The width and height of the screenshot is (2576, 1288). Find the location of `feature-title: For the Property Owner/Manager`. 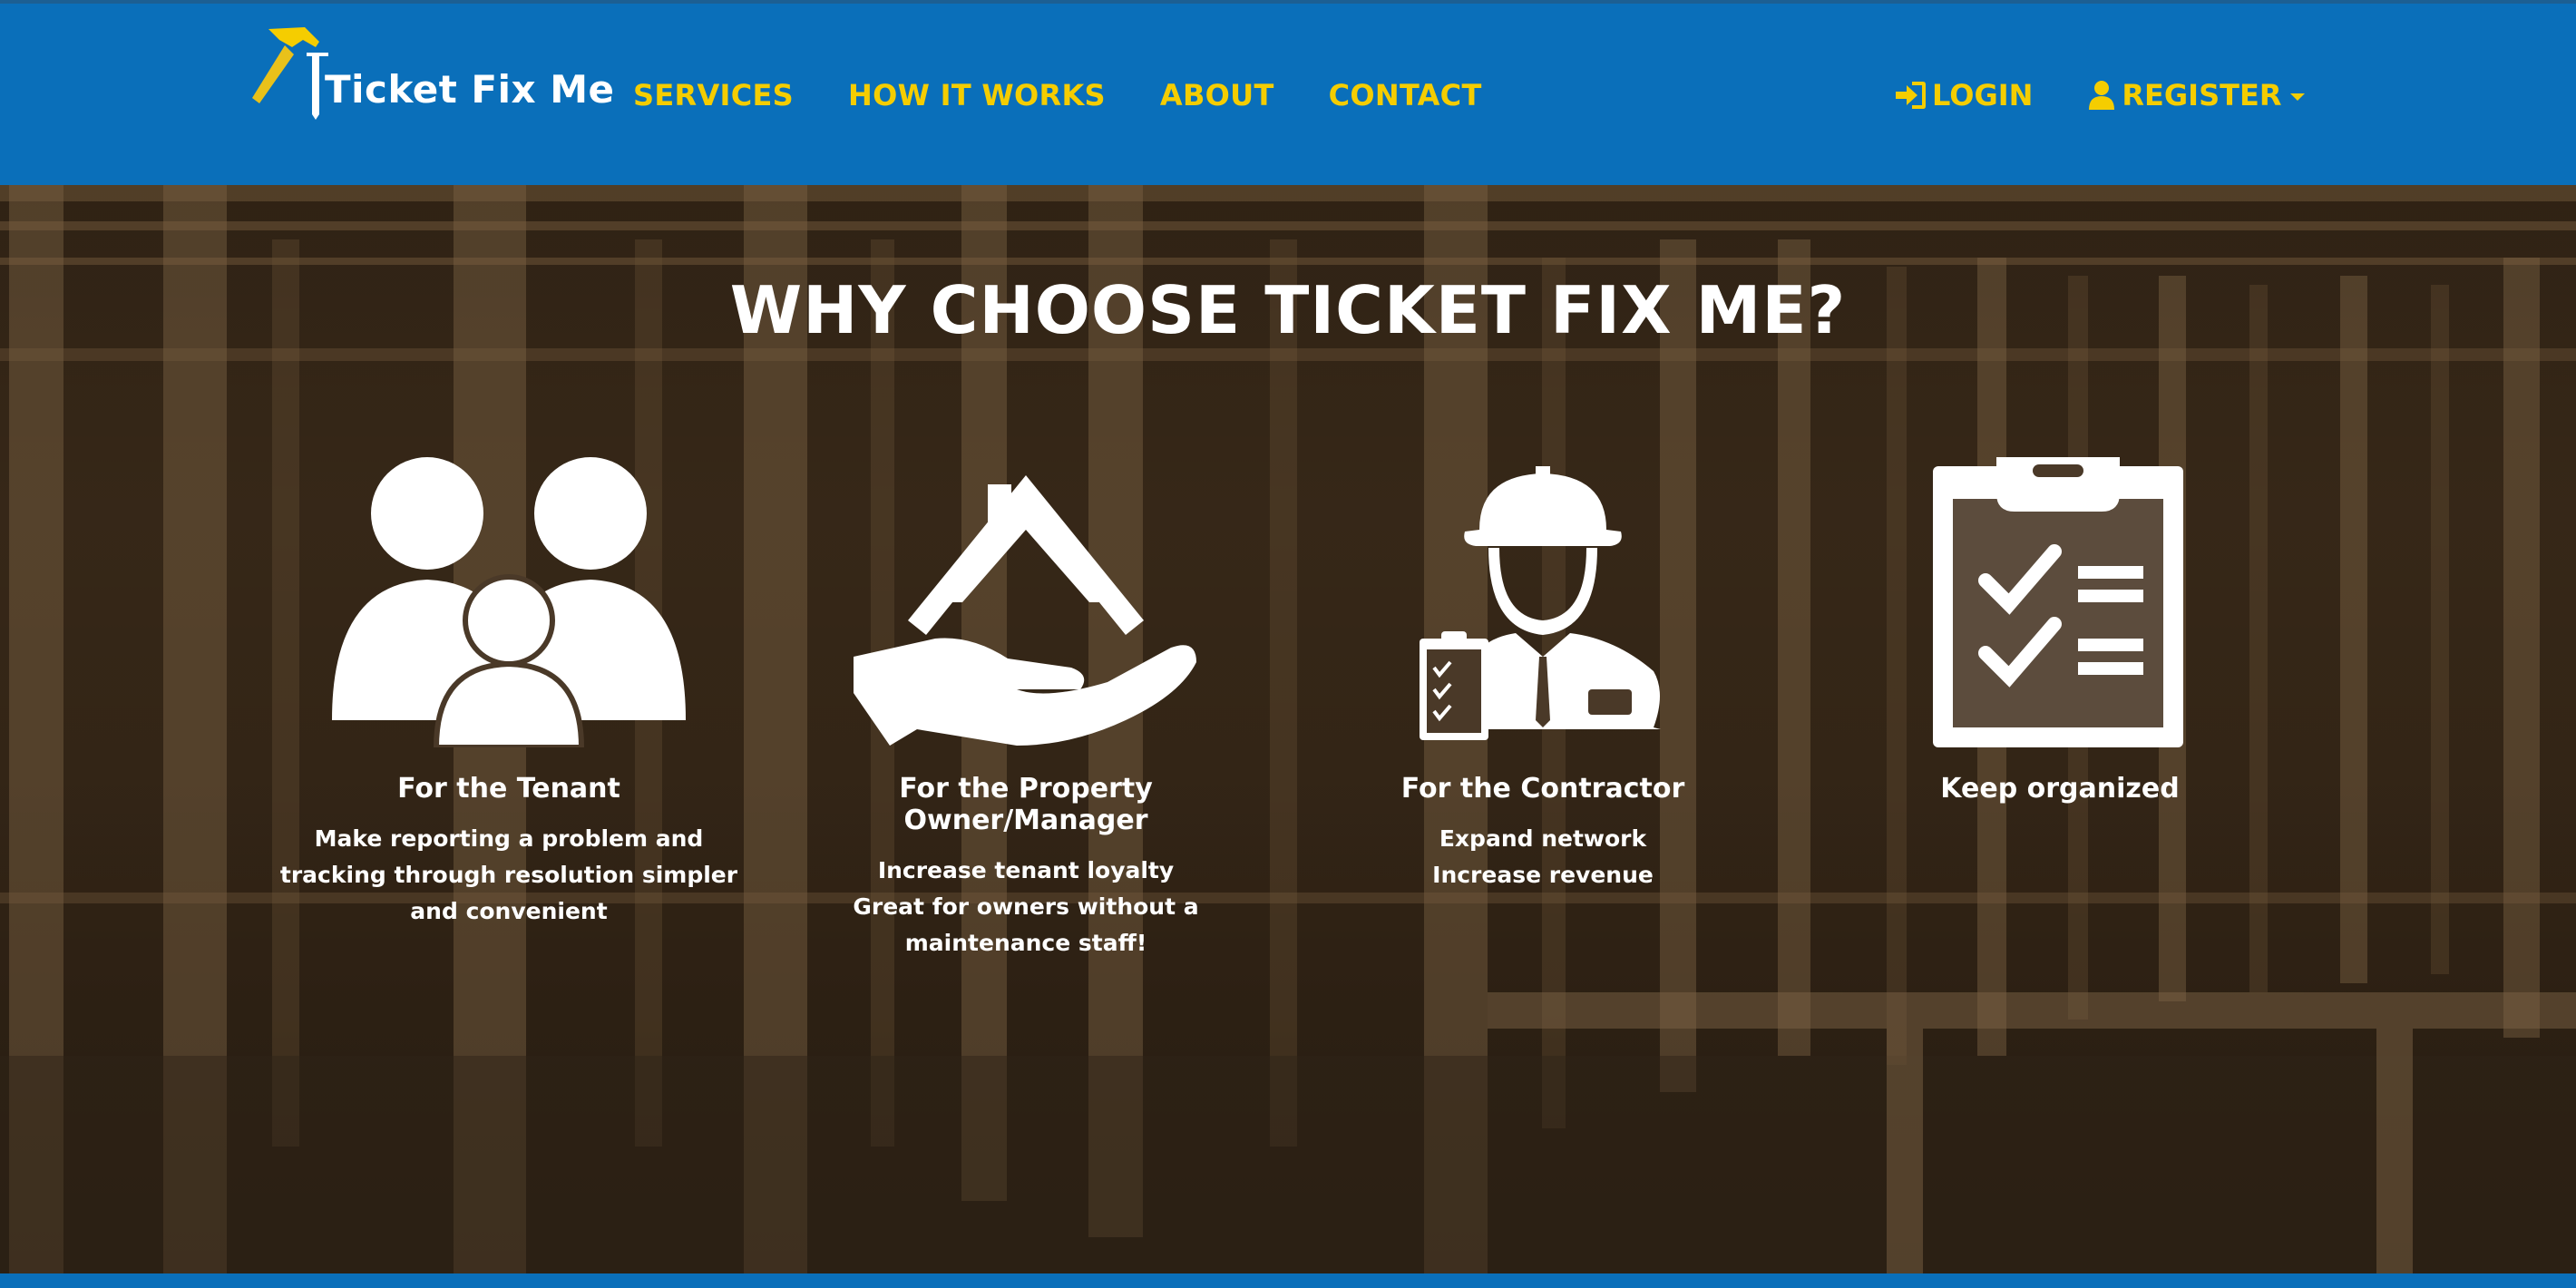

feature-title: For the Property Owner/Manager is located at coordinates (1026, 804).